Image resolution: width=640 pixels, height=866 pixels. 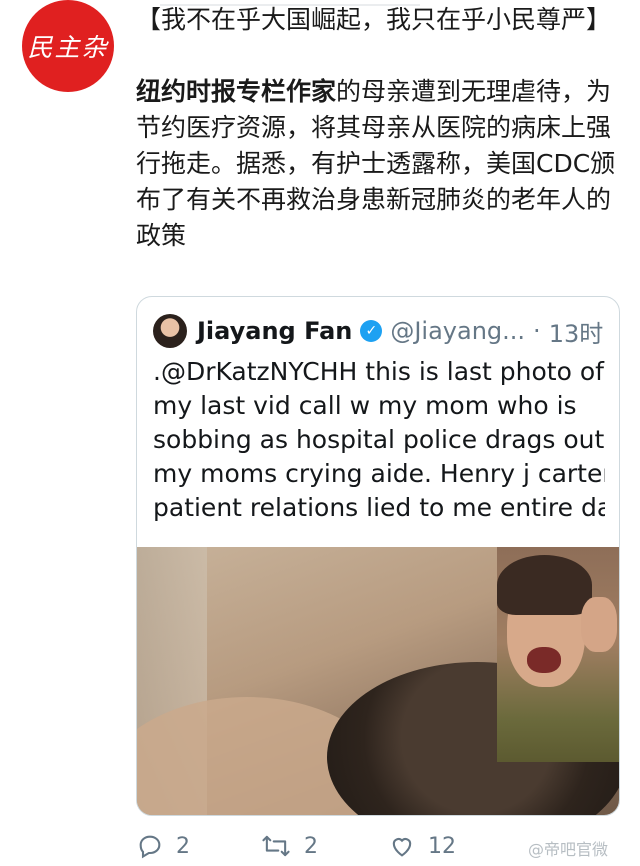 What do you see at coordinates (568, 849) in the screenshot?
I see `weibo-watermark: @帝吧官微` at bounding box center [568, 849].